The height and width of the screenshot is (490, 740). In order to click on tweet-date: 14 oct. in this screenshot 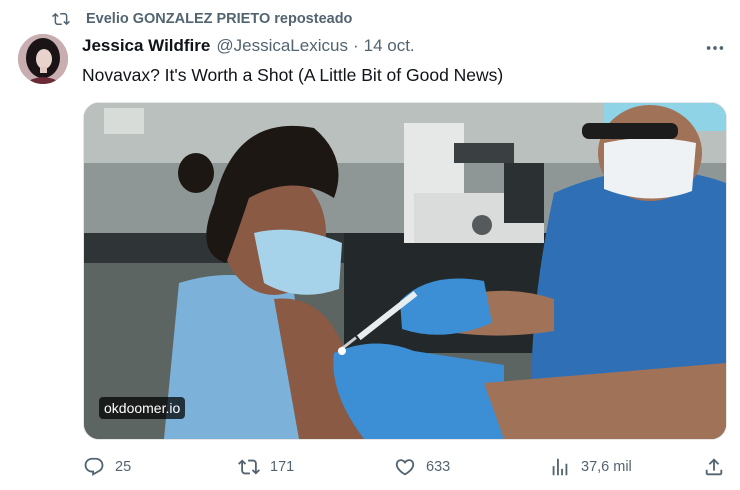, I will do `click(389, 46)`.